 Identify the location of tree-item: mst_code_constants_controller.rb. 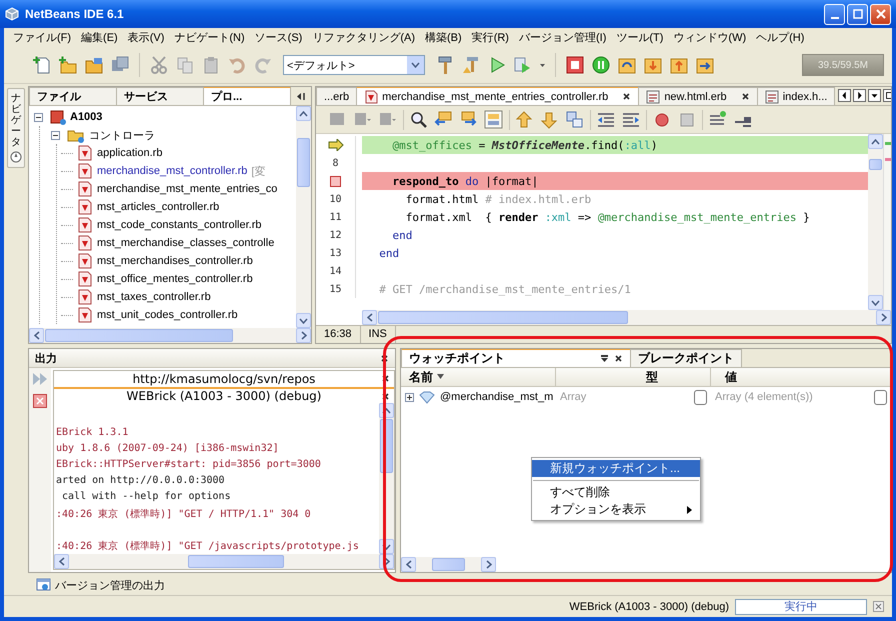
(179, 225).